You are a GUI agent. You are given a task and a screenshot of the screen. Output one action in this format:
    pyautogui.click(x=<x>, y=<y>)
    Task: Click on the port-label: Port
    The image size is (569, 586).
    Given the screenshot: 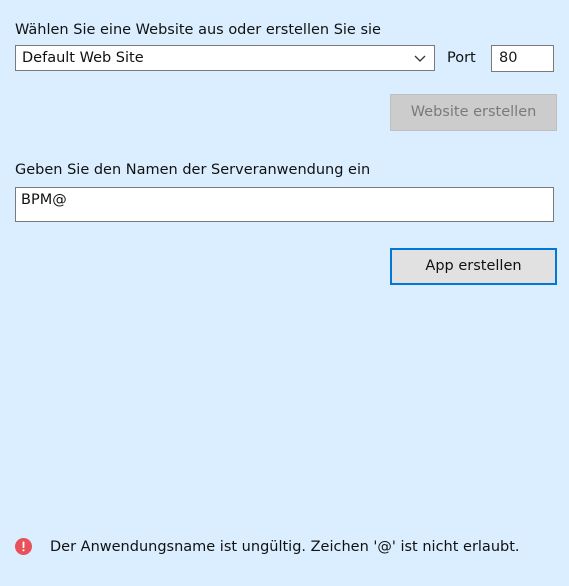 What is the action you would take?
    pyautogui.click(x=461, y=58)
    